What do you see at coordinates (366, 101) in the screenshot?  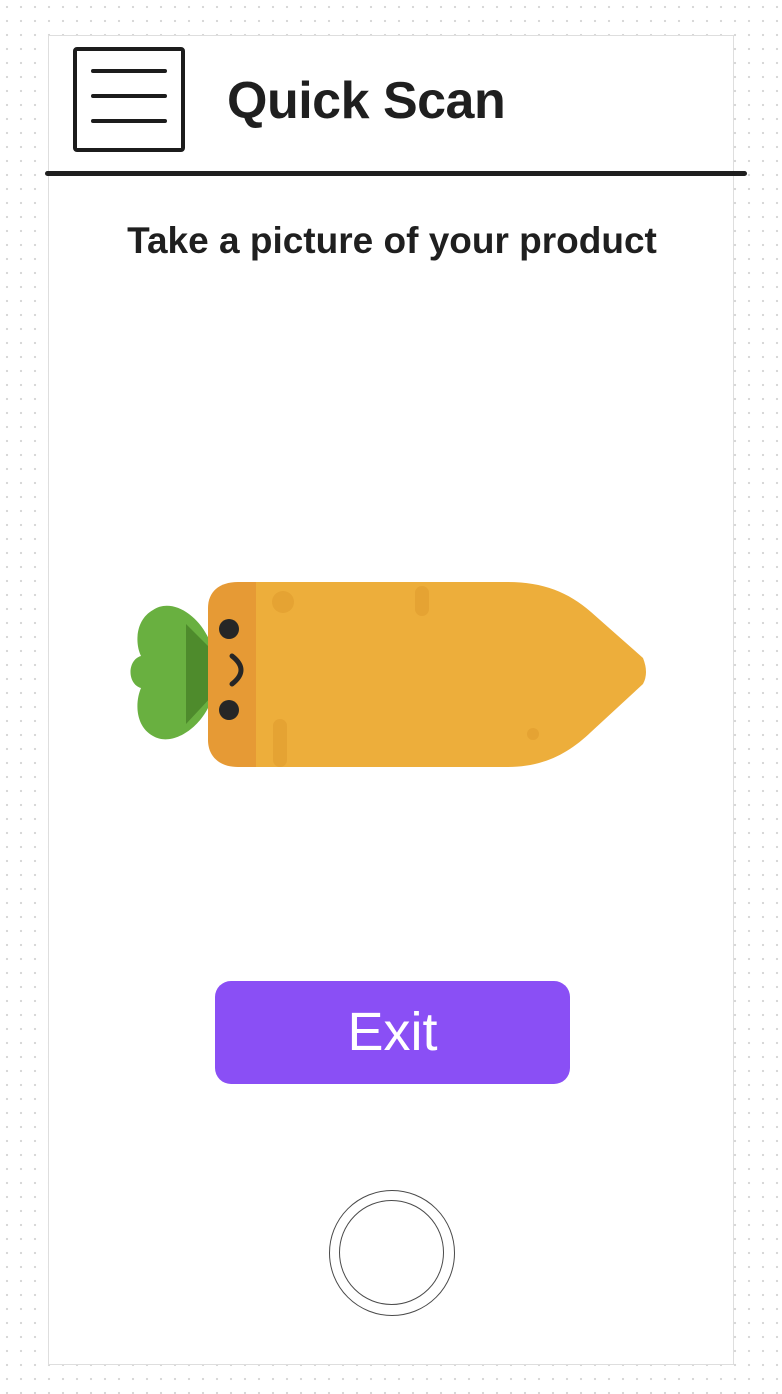 I see `page-title: Quick Scan` at bounding box center [366, 101].